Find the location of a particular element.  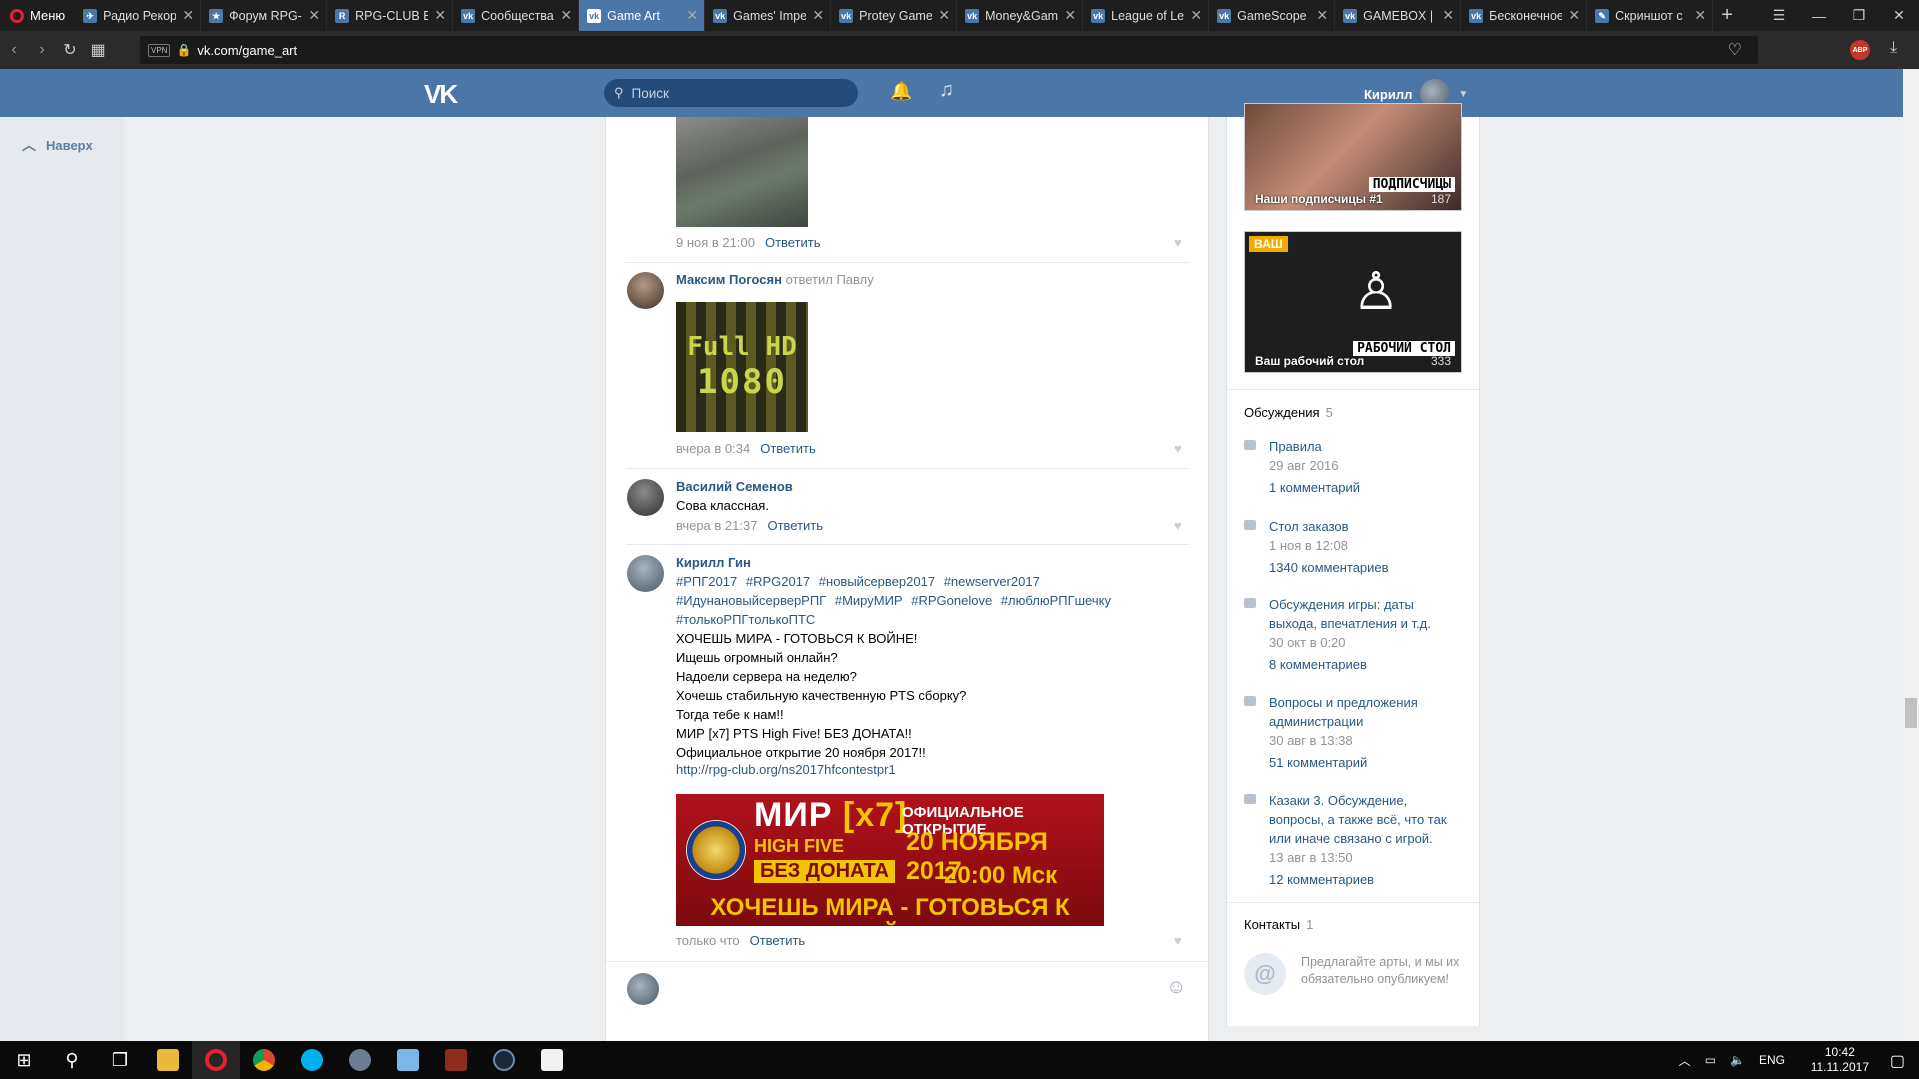

hashtag-link: #ИдунановыйсерверРПГ is located at coordinates (751, 600).